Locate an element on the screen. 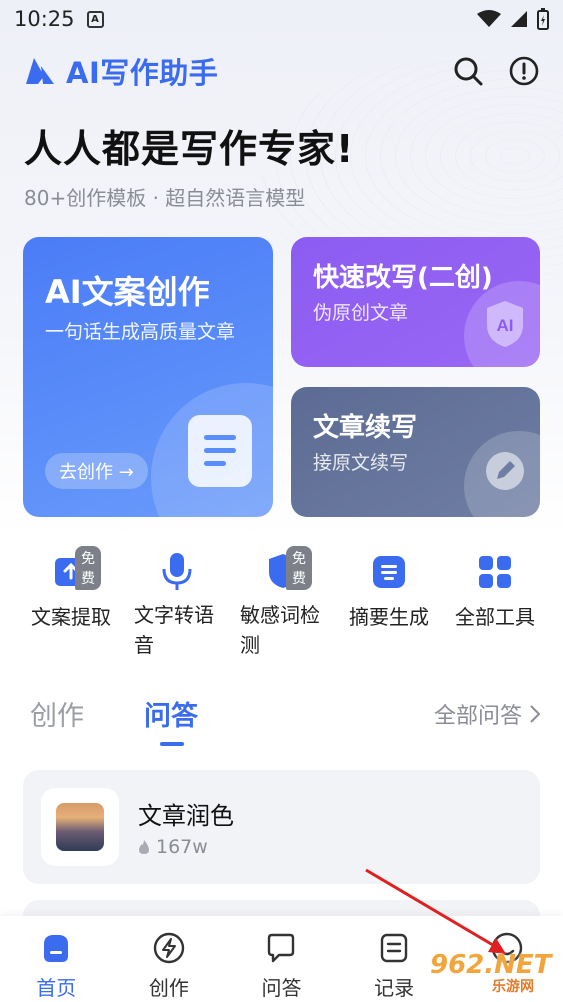  nav-label: 首页 is located at coordinates (56, 988).